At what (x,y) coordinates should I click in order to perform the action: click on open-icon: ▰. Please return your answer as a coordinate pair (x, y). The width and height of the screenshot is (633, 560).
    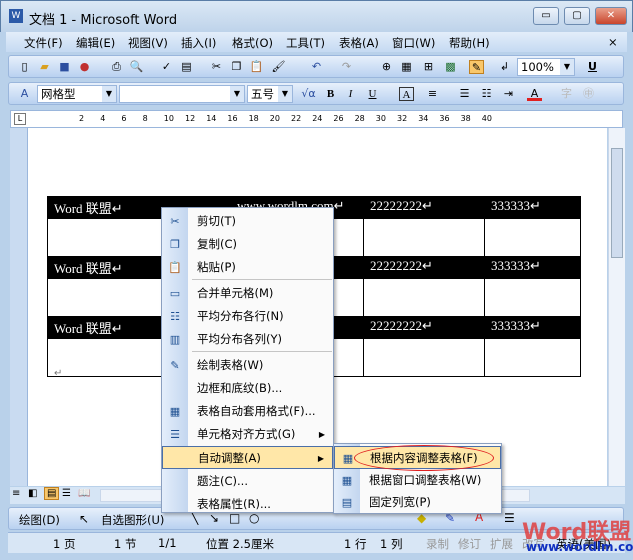
    Looking at the image, I should click on (44, 67).